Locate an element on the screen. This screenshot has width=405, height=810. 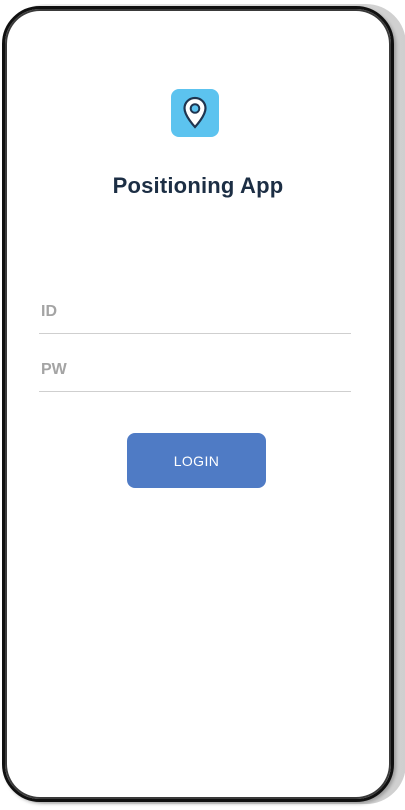
location-pin-icon is located at coordinates (195, 112).